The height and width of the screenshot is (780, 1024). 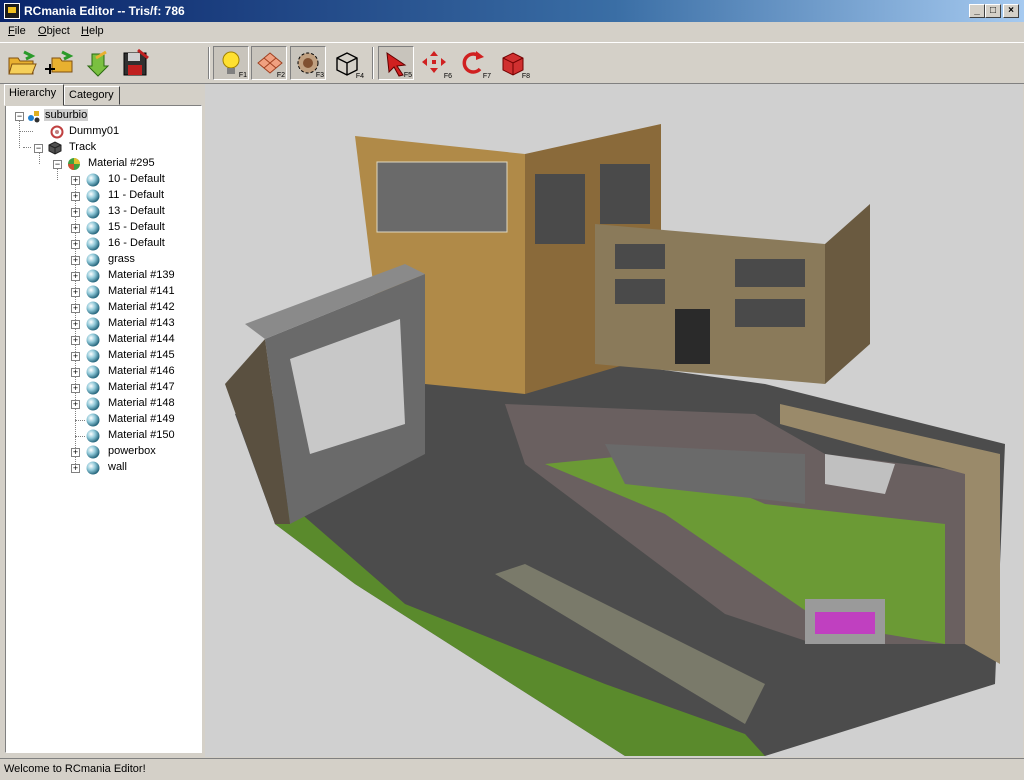 I want to click on minimize-button: _, so click(x=977, y=11).